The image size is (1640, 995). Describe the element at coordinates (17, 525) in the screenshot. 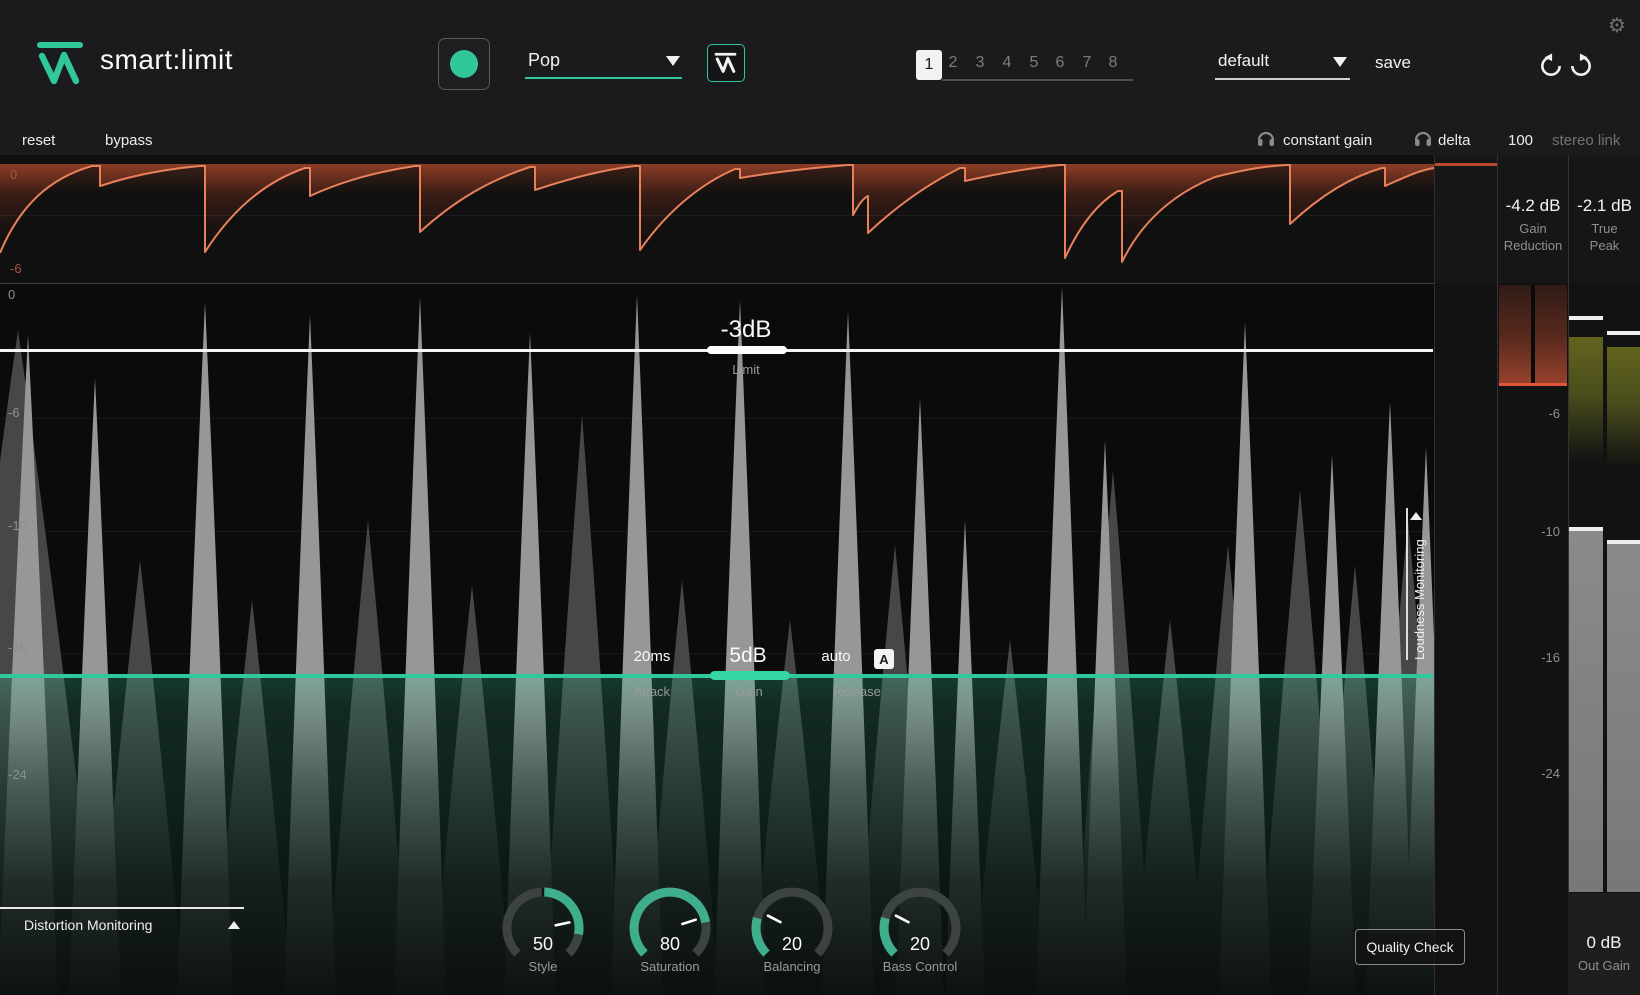

I see `main-scale-m10: -10` at that location.